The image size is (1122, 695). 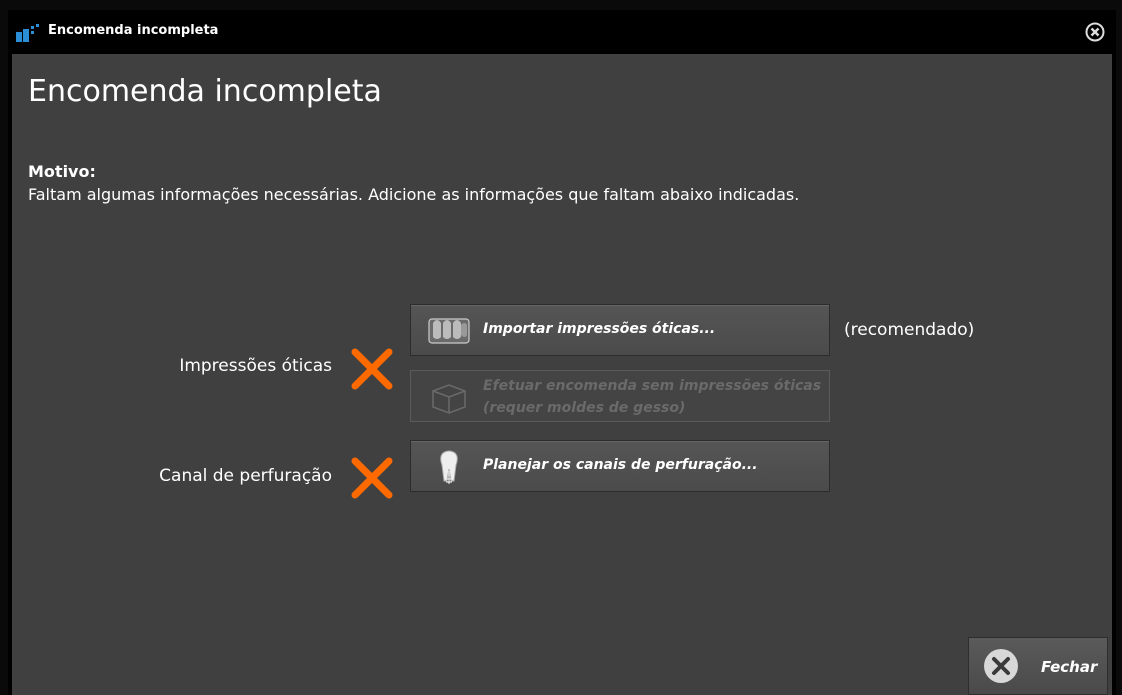 What do you see at coordinates (1038, 666) in the screenshot?
I see `close-button: Fechar` at bounding box center [1038, 666].